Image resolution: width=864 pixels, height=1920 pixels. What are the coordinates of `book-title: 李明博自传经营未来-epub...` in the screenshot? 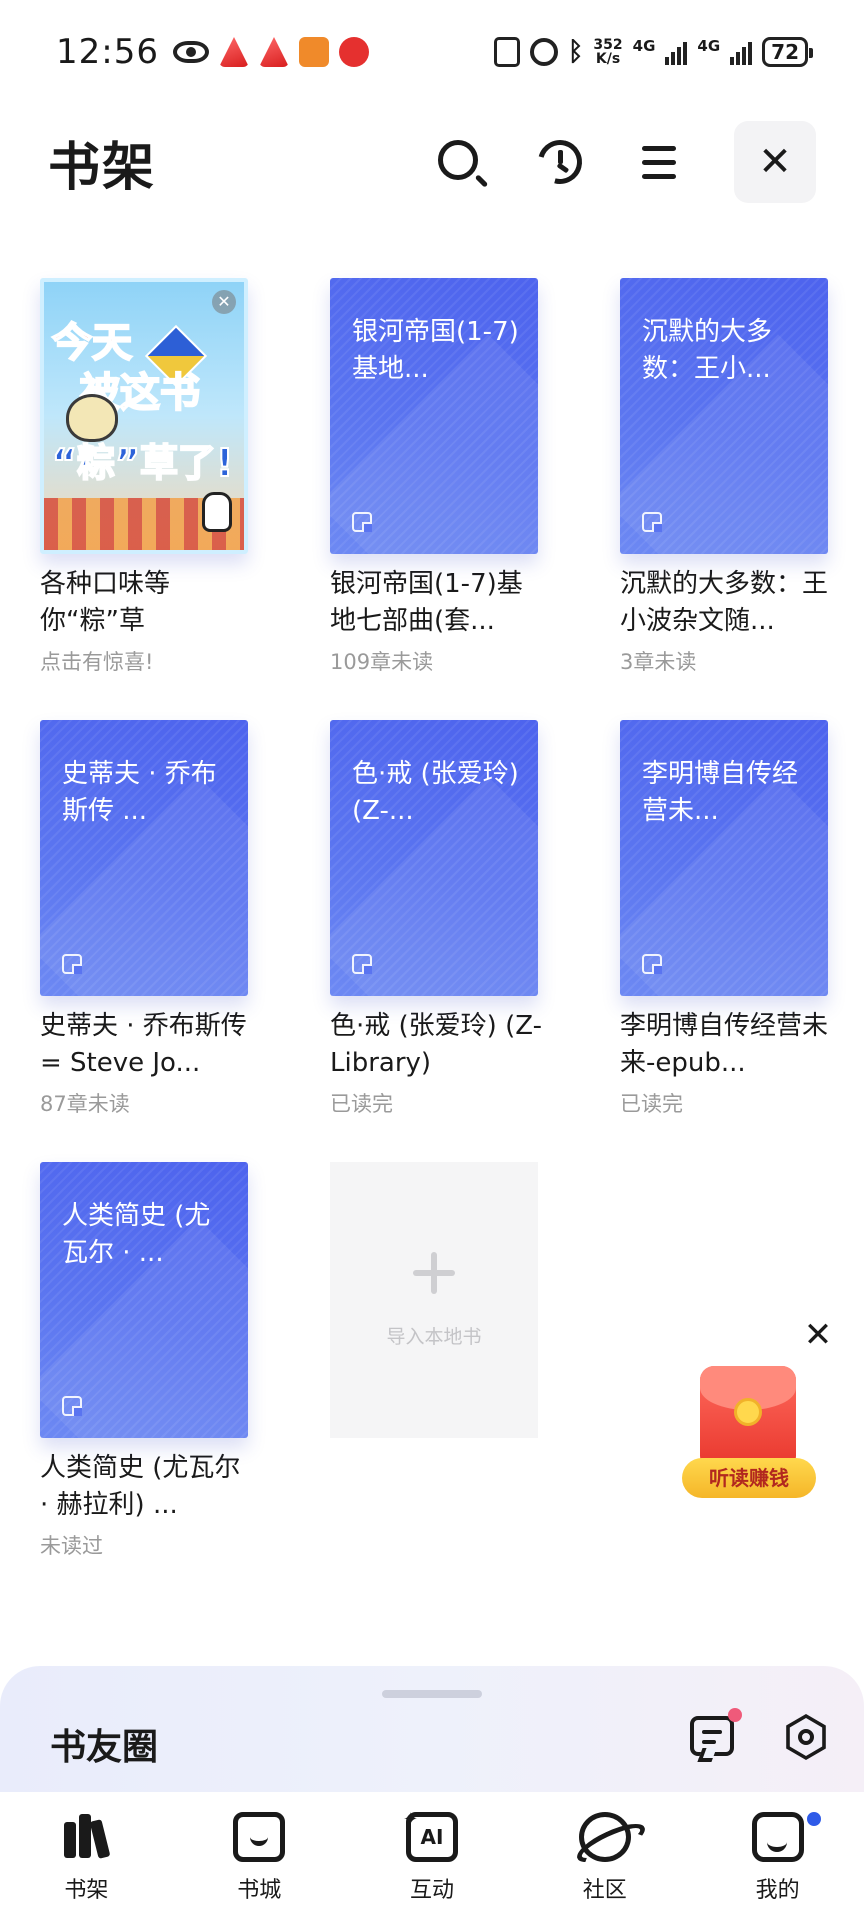 It's located at (726, 1045).